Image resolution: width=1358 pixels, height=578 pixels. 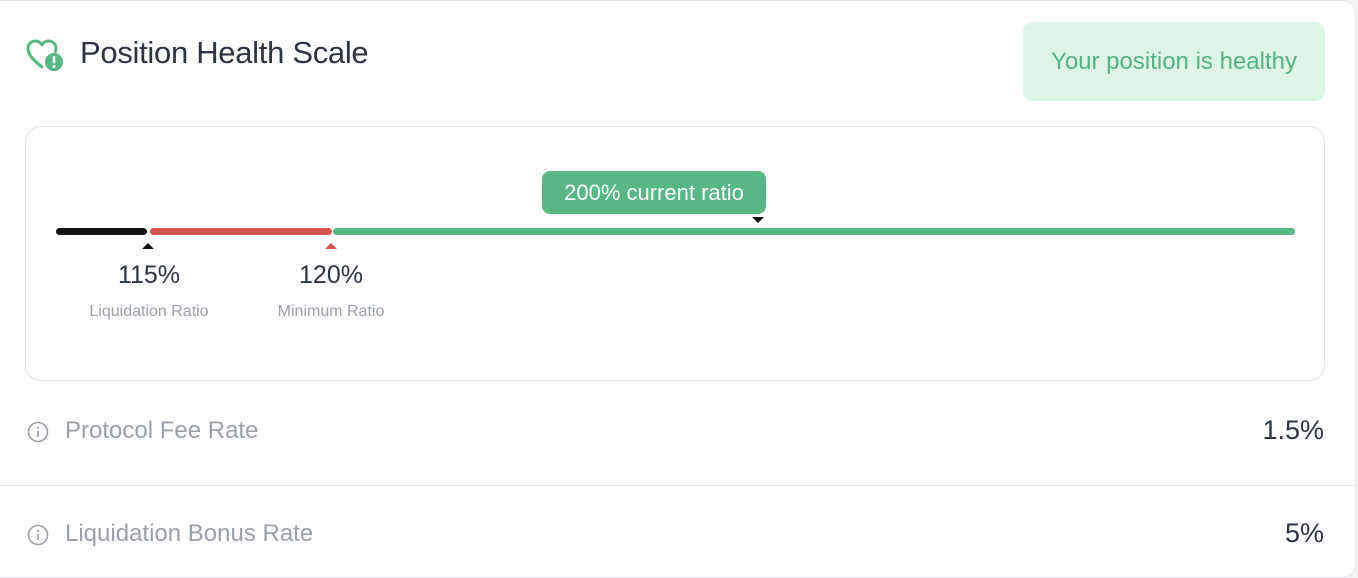 What do you see at coordinates (1174, 61) in the screenshot?
I see `health-status-badge: Your position is healthy` at bounding box center [1174, 61].